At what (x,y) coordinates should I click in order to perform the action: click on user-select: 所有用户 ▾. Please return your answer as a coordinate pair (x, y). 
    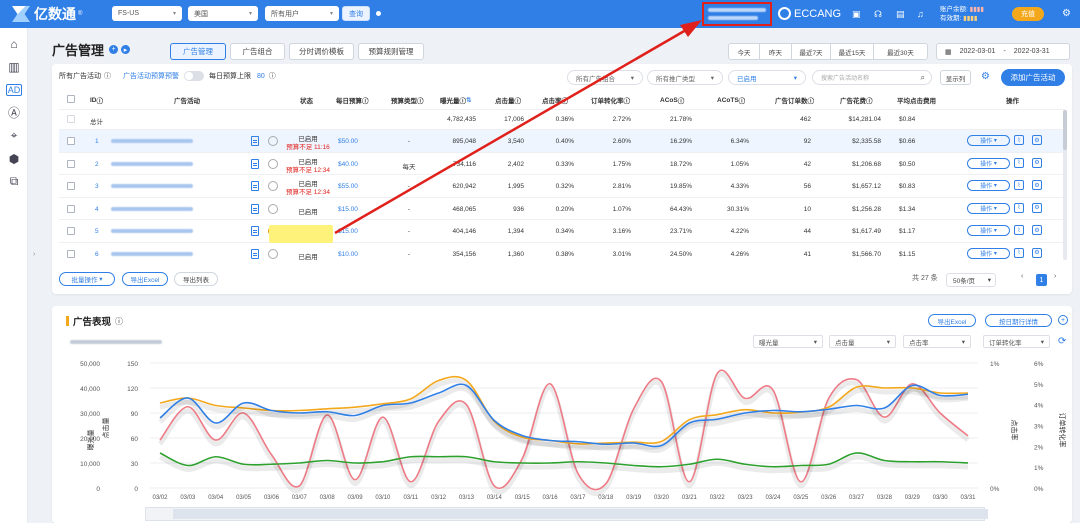
    Looking at the image, I should click on (302, 13).